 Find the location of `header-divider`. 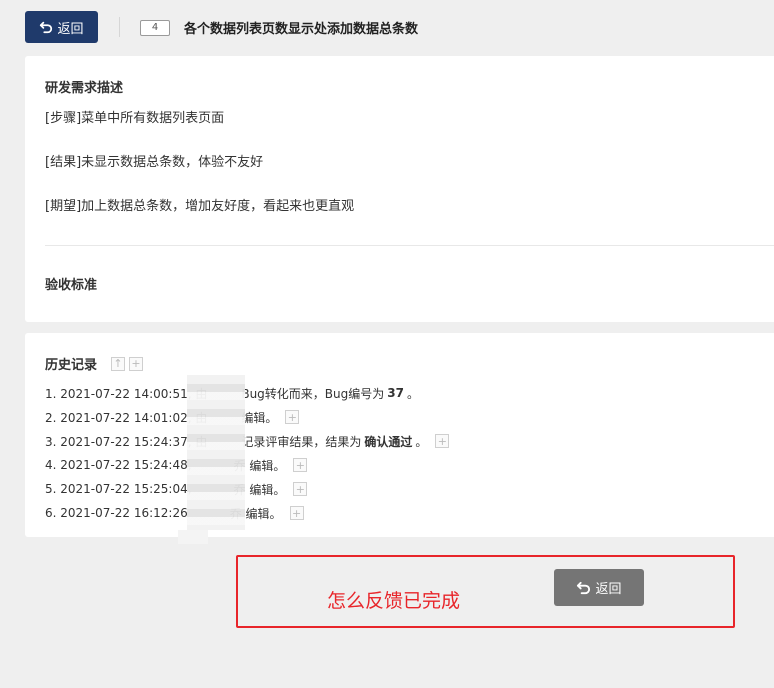

header-divider is located at coordinates (119, 27).